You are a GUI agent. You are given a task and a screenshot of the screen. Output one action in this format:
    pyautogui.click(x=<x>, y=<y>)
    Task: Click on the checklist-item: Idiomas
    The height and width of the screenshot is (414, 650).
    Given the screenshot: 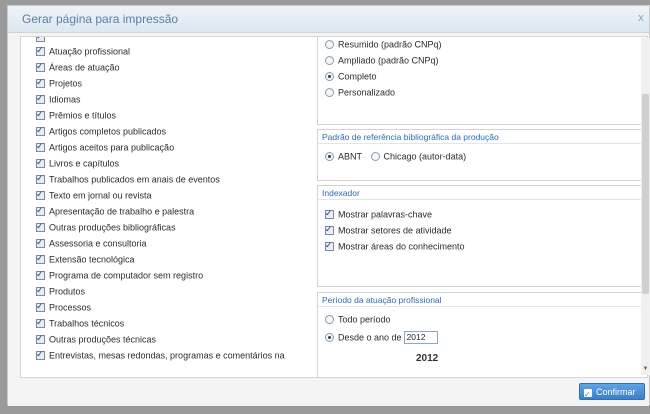 What is the action you would take?
    pyautogui.click(x=58, y=98)
    